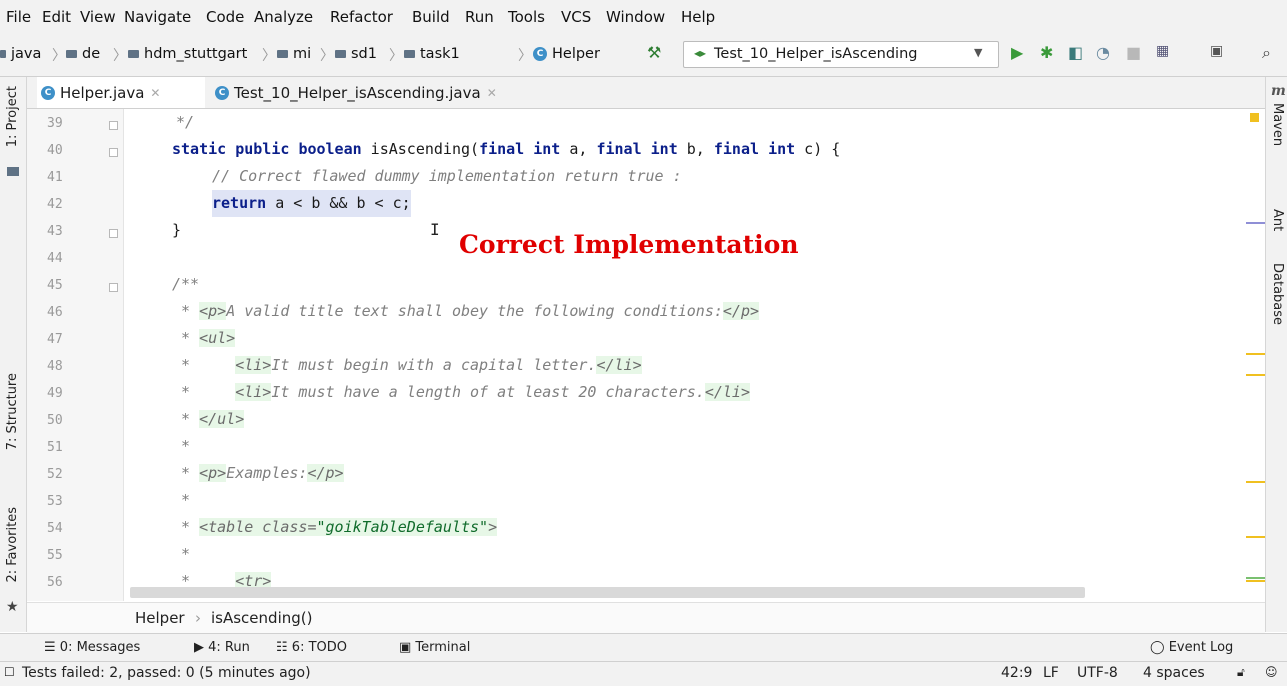 Image resolution: width=1287 pixels, height=686 pixels. What do you see at coordinates (1017, 52) in the screenshot?
I see `run-icon: ▶` at bounding box center [1017, 52].